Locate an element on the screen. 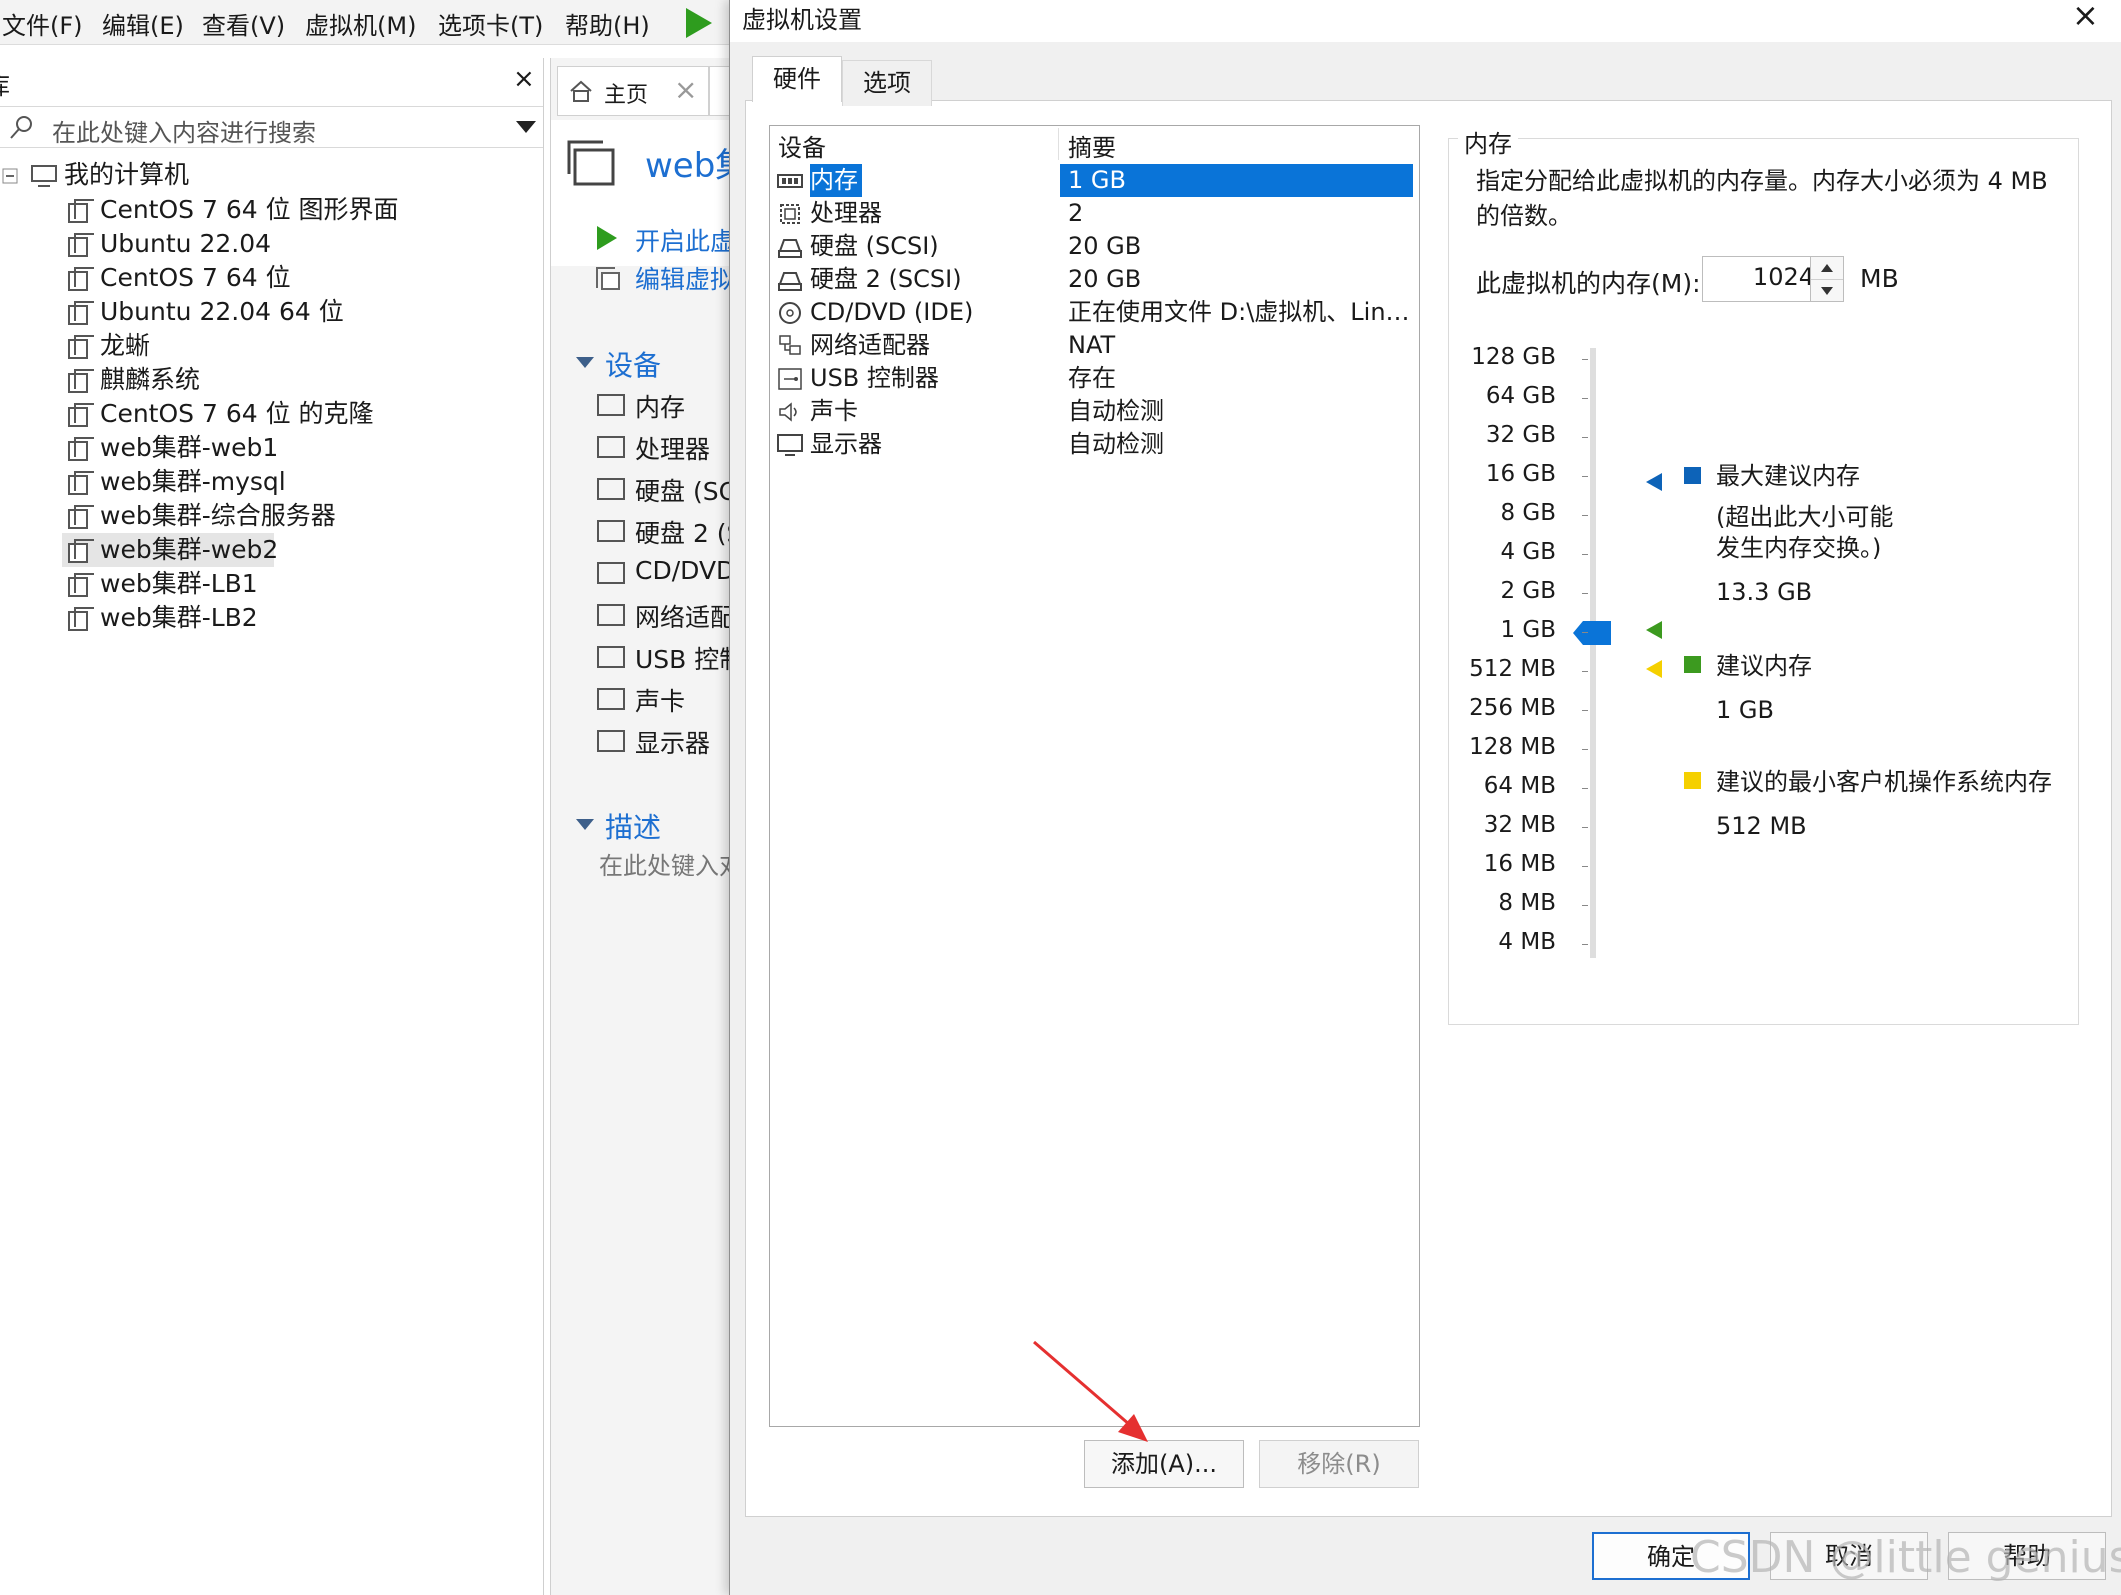 The width and height of the screenshot is (2121, 1595). watermark: CSDN @little genius167 is located at coordinates (1905, 1557).